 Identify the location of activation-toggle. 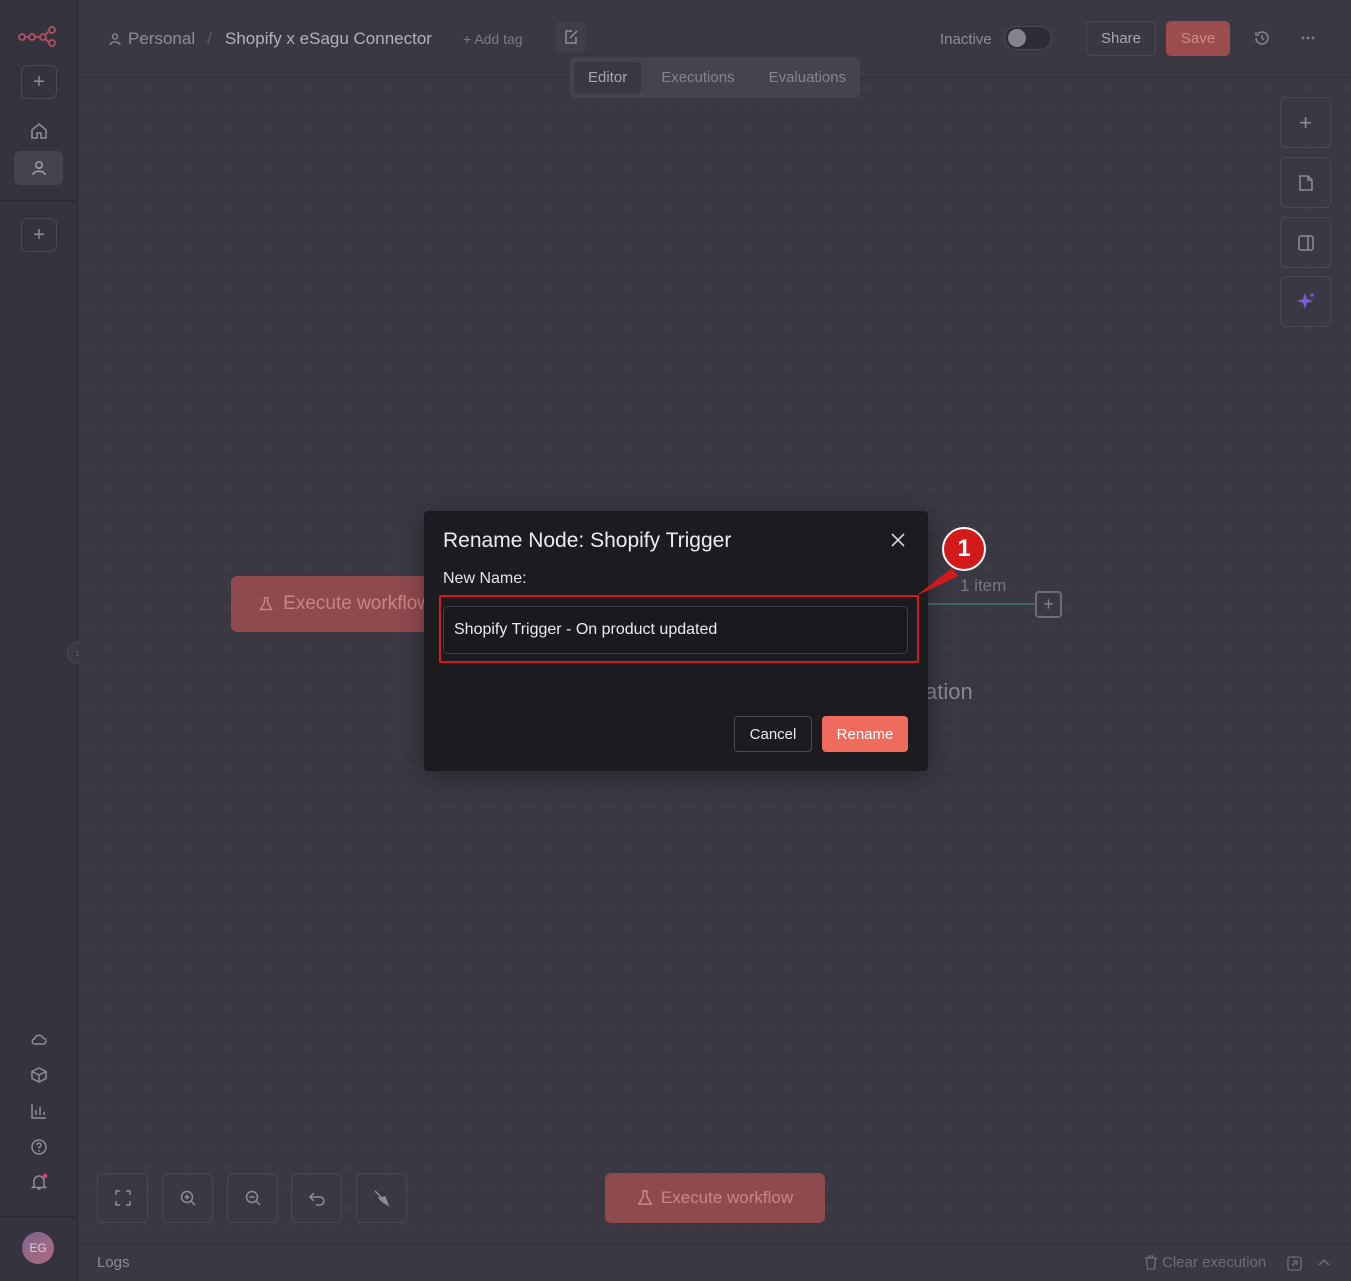
(1028, 38).